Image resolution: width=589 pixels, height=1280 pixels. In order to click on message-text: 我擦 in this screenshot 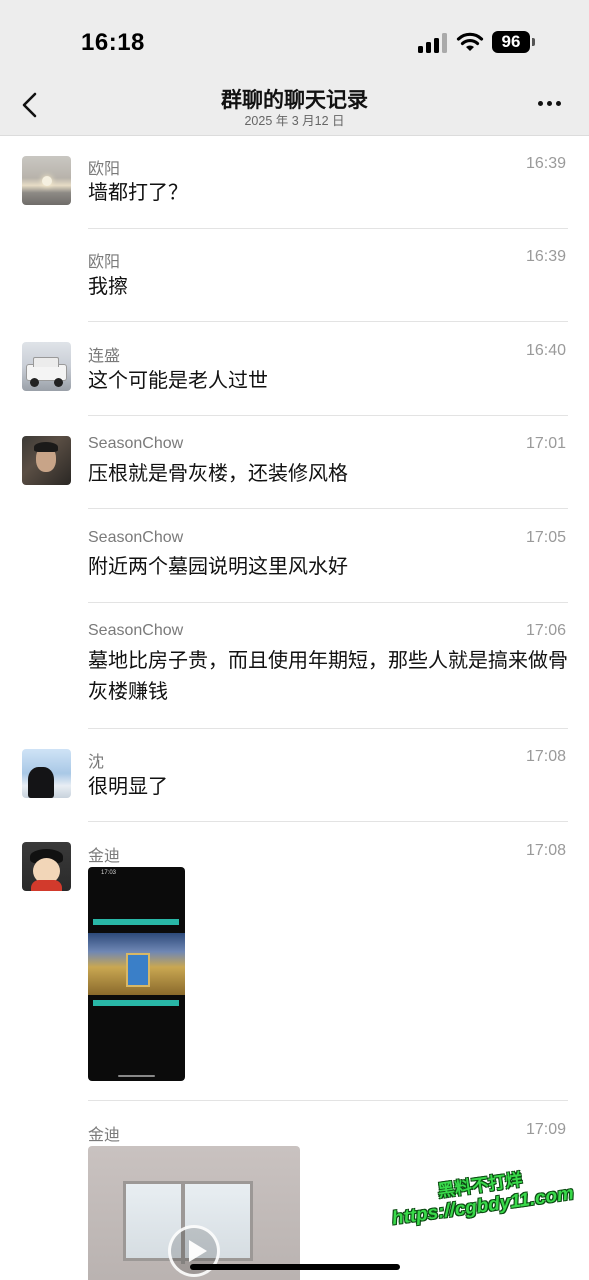, I will do `click(329, 287)`.